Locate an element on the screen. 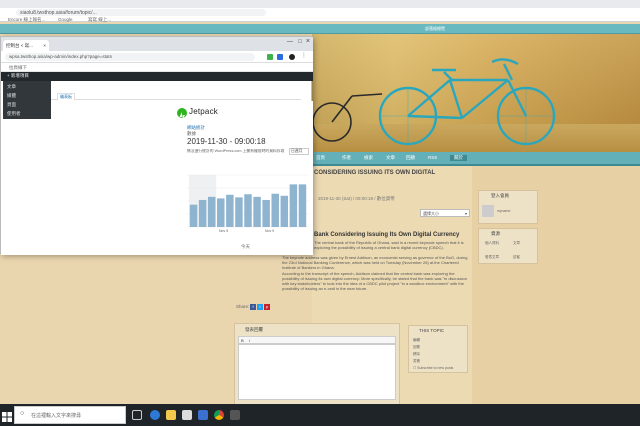  search-icon: ○ is located at coordinates (22, 413).